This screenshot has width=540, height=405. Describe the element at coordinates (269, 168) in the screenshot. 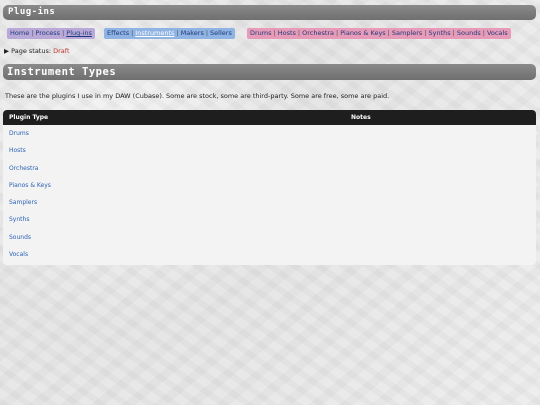

I see `table-row: Orchestra` at that location.